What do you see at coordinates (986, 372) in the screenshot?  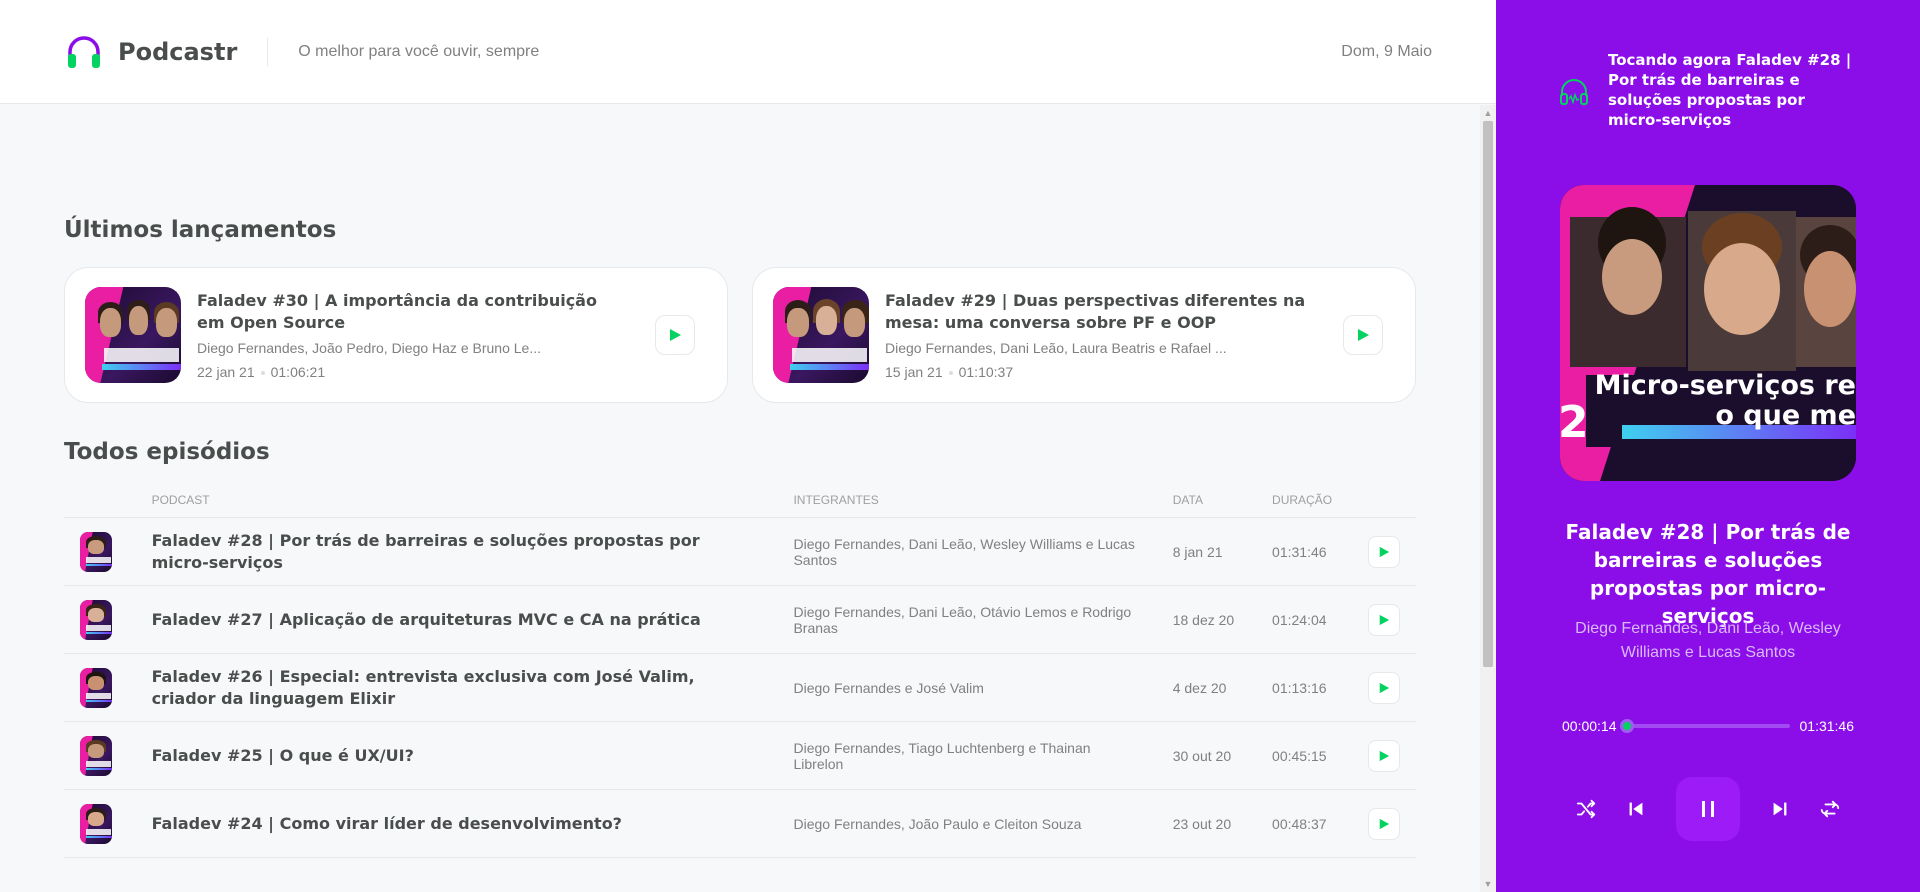 I see `episode-duration: 01:10:37` at bounding box center [986, 372].